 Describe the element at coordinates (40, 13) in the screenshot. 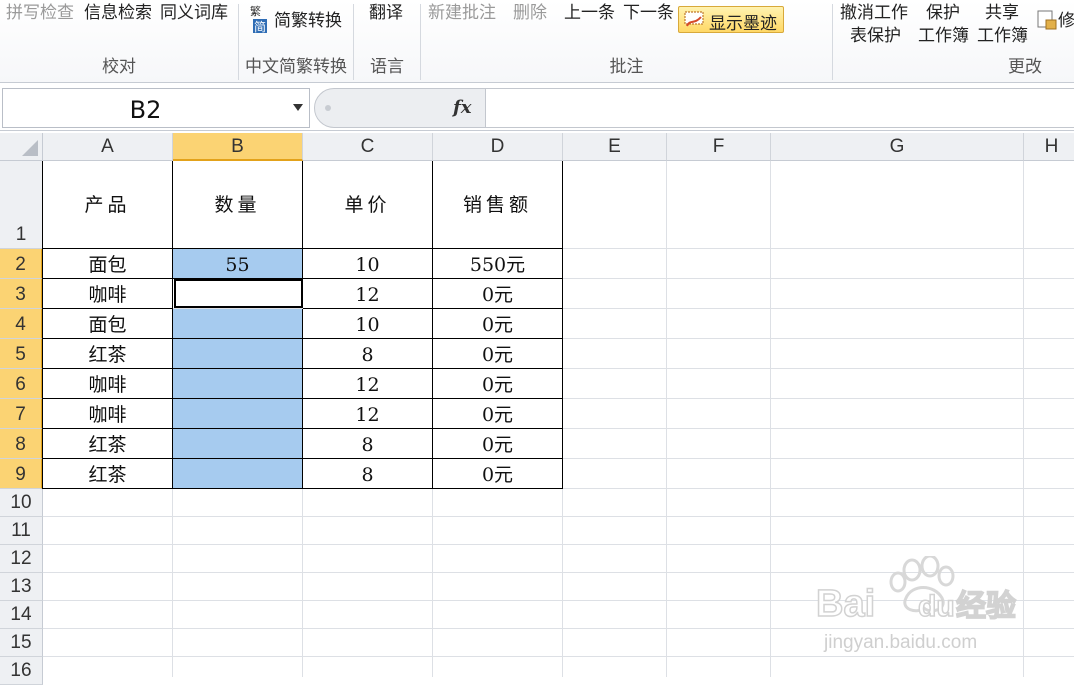

I see `spell-check-button: 拼写检查` at that location.